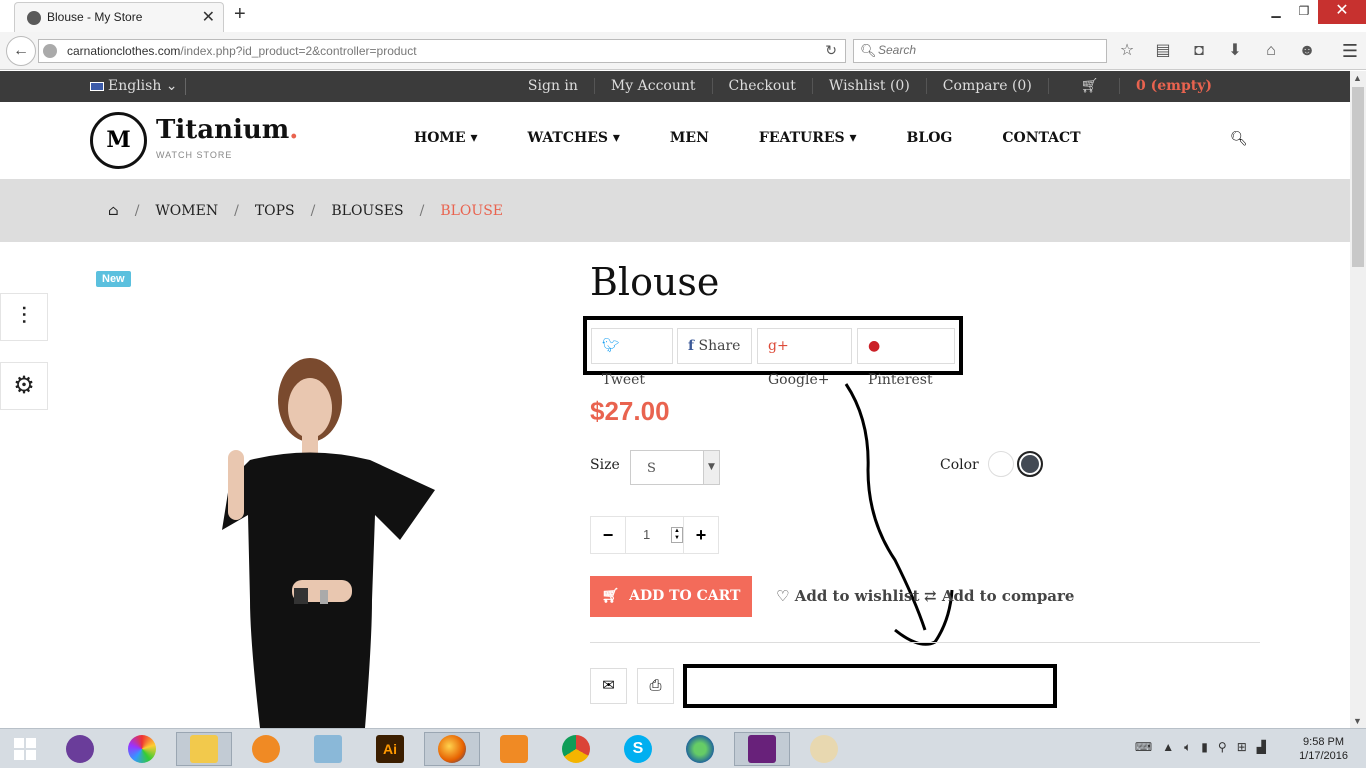 The height and width of the screenshot is (768, 1366). Describe the element at coordinates (553, 86) in the screenshot. I see `sign-in-link: Sign in` at that location.